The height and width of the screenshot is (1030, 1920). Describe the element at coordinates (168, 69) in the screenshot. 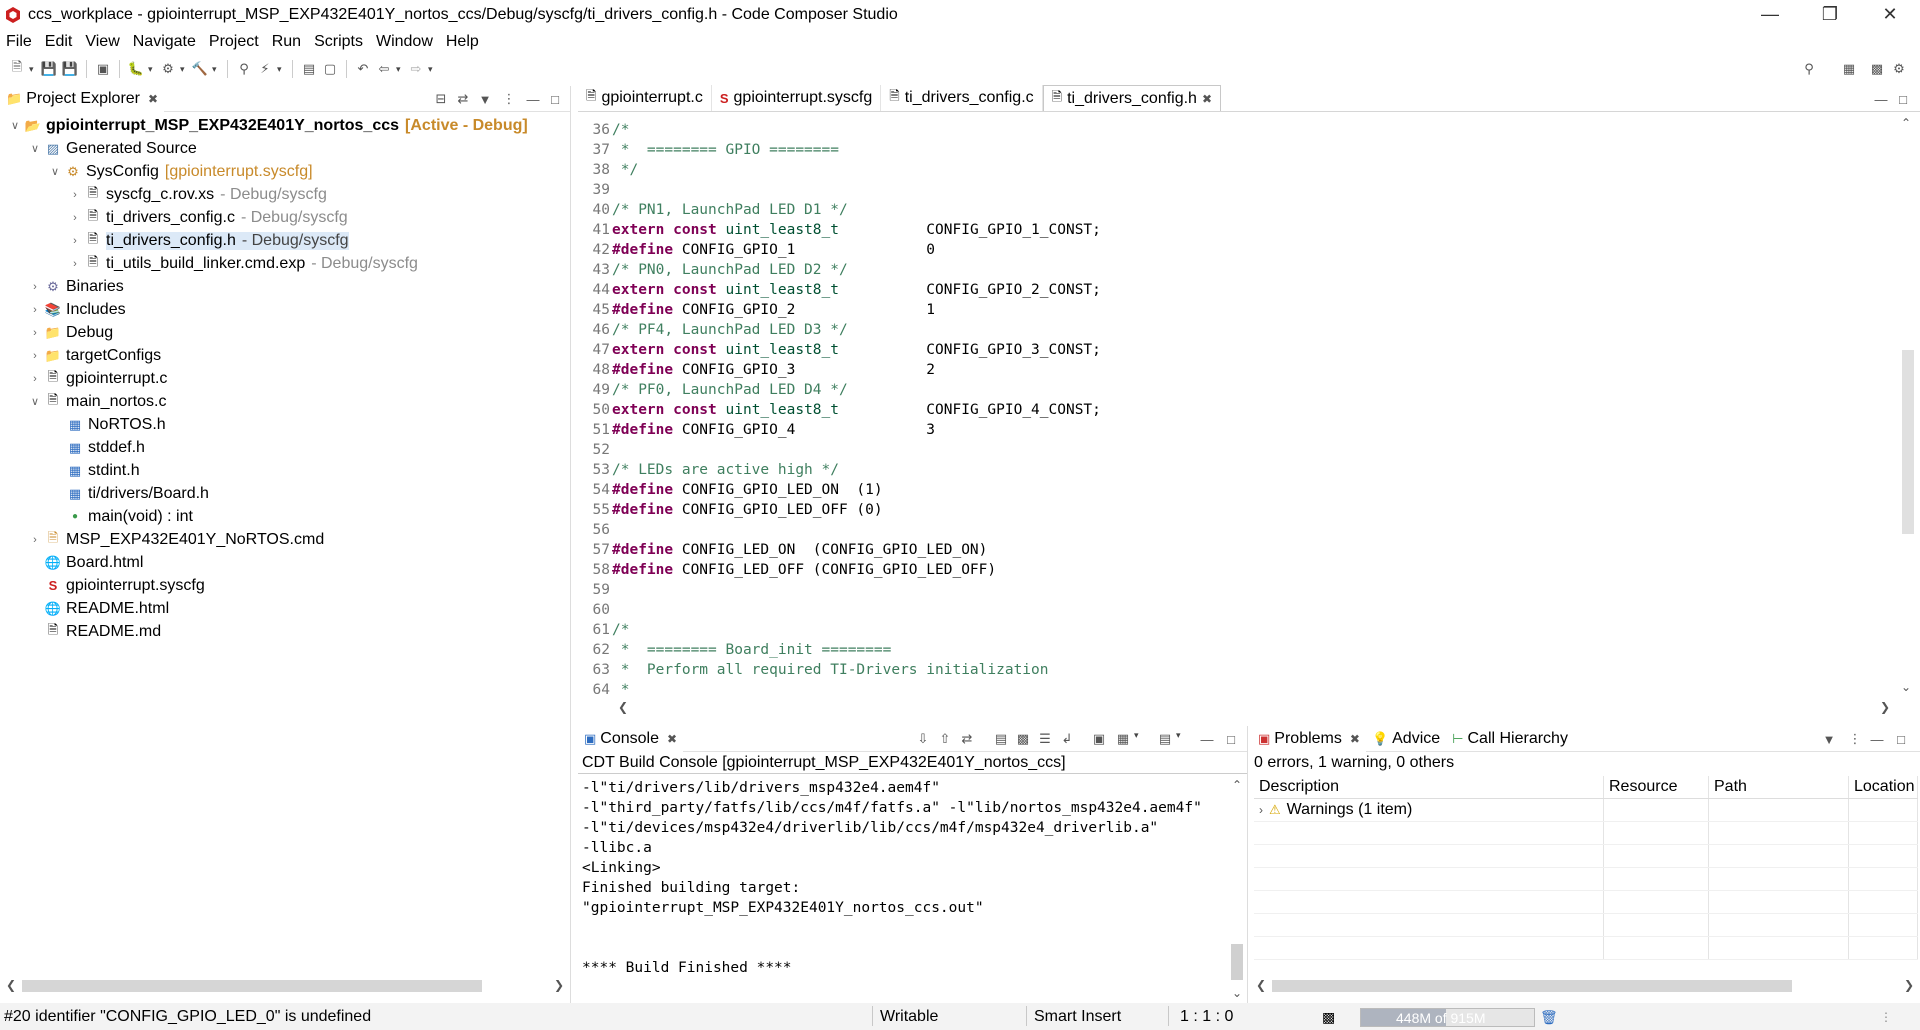

I see `flash-icon: ⚙` at that location.